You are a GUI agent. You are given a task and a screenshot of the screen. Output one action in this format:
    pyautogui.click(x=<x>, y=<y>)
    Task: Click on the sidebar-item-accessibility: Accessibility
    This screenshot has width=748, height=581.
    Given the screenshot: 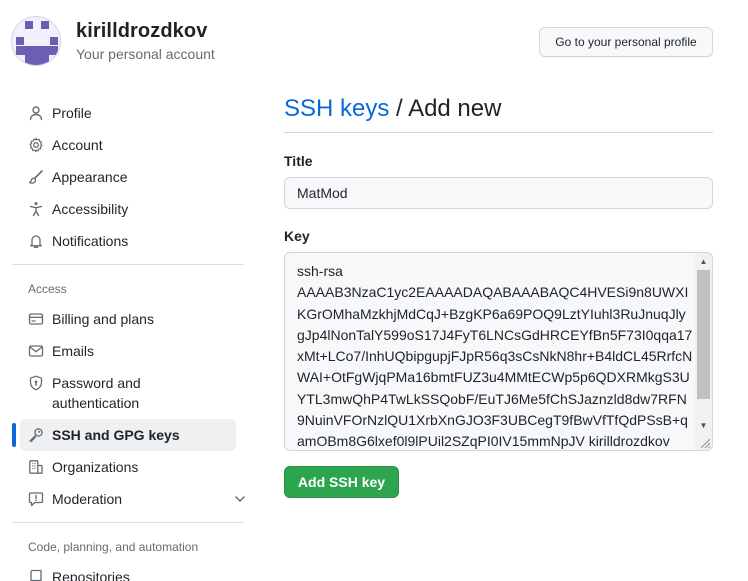 What is the action you would take?
    pyautogui.click(x=128, y=209)
    